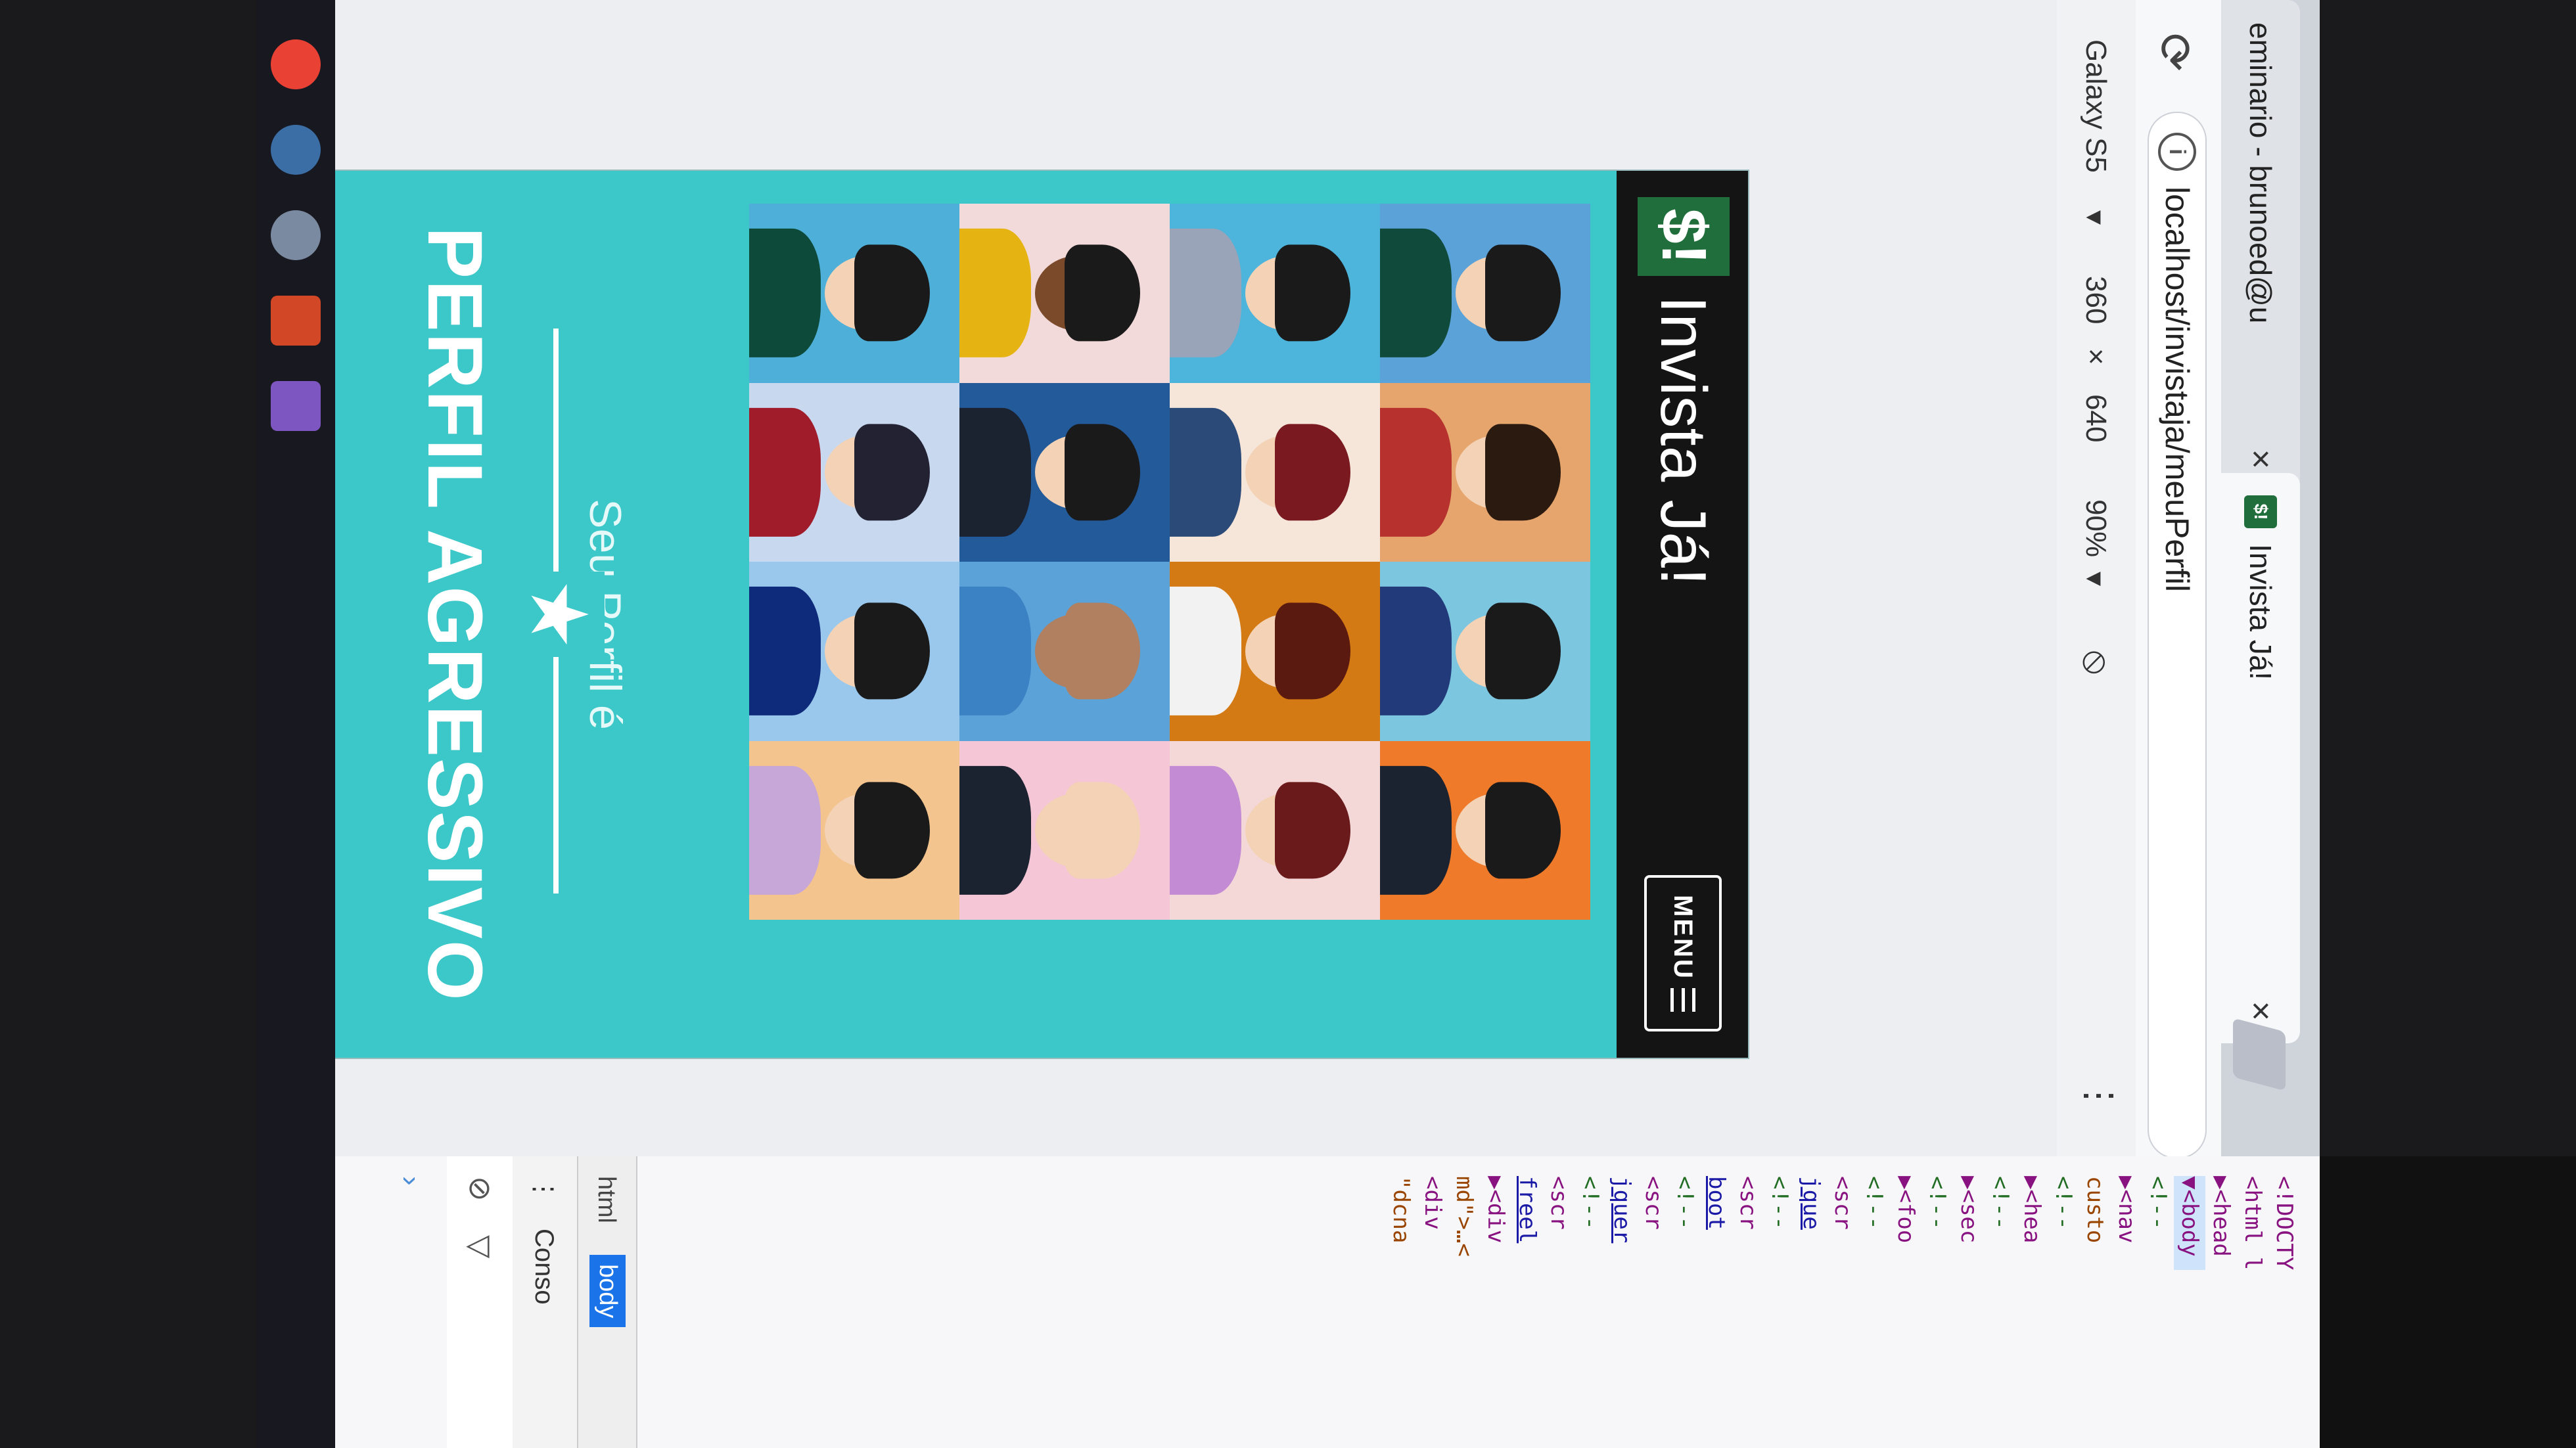  What do you see at coordinates (2177, 152) in the screenshot?
I see `info-icon: i` at bounding box center [2177, 152].